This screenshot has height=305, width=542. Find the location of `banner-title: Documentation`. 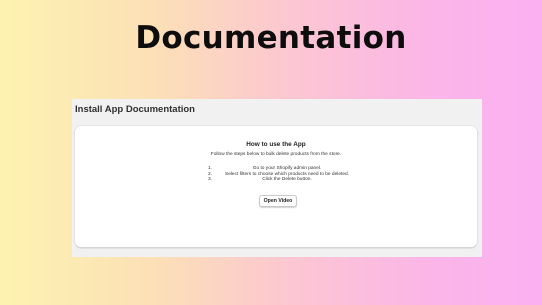

banner-title: Documentation is located at coordinates (271, 38).